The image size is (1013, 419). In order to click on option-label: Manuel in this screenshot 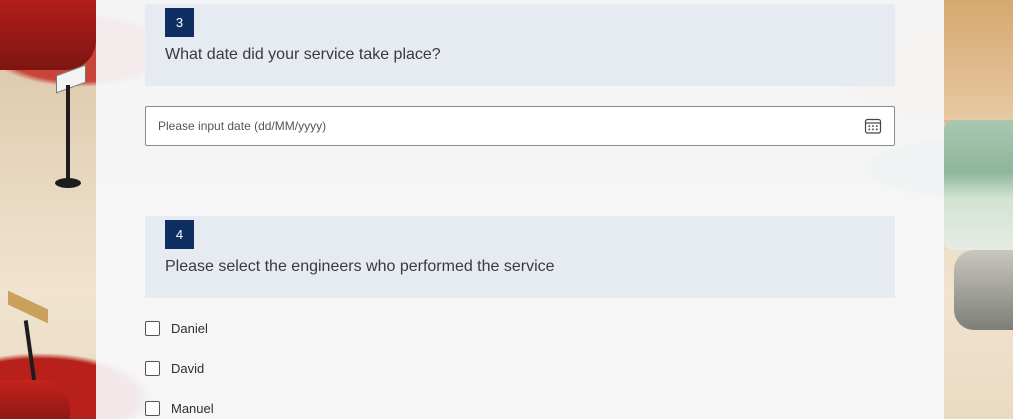, I will do `click(192, 408)`.